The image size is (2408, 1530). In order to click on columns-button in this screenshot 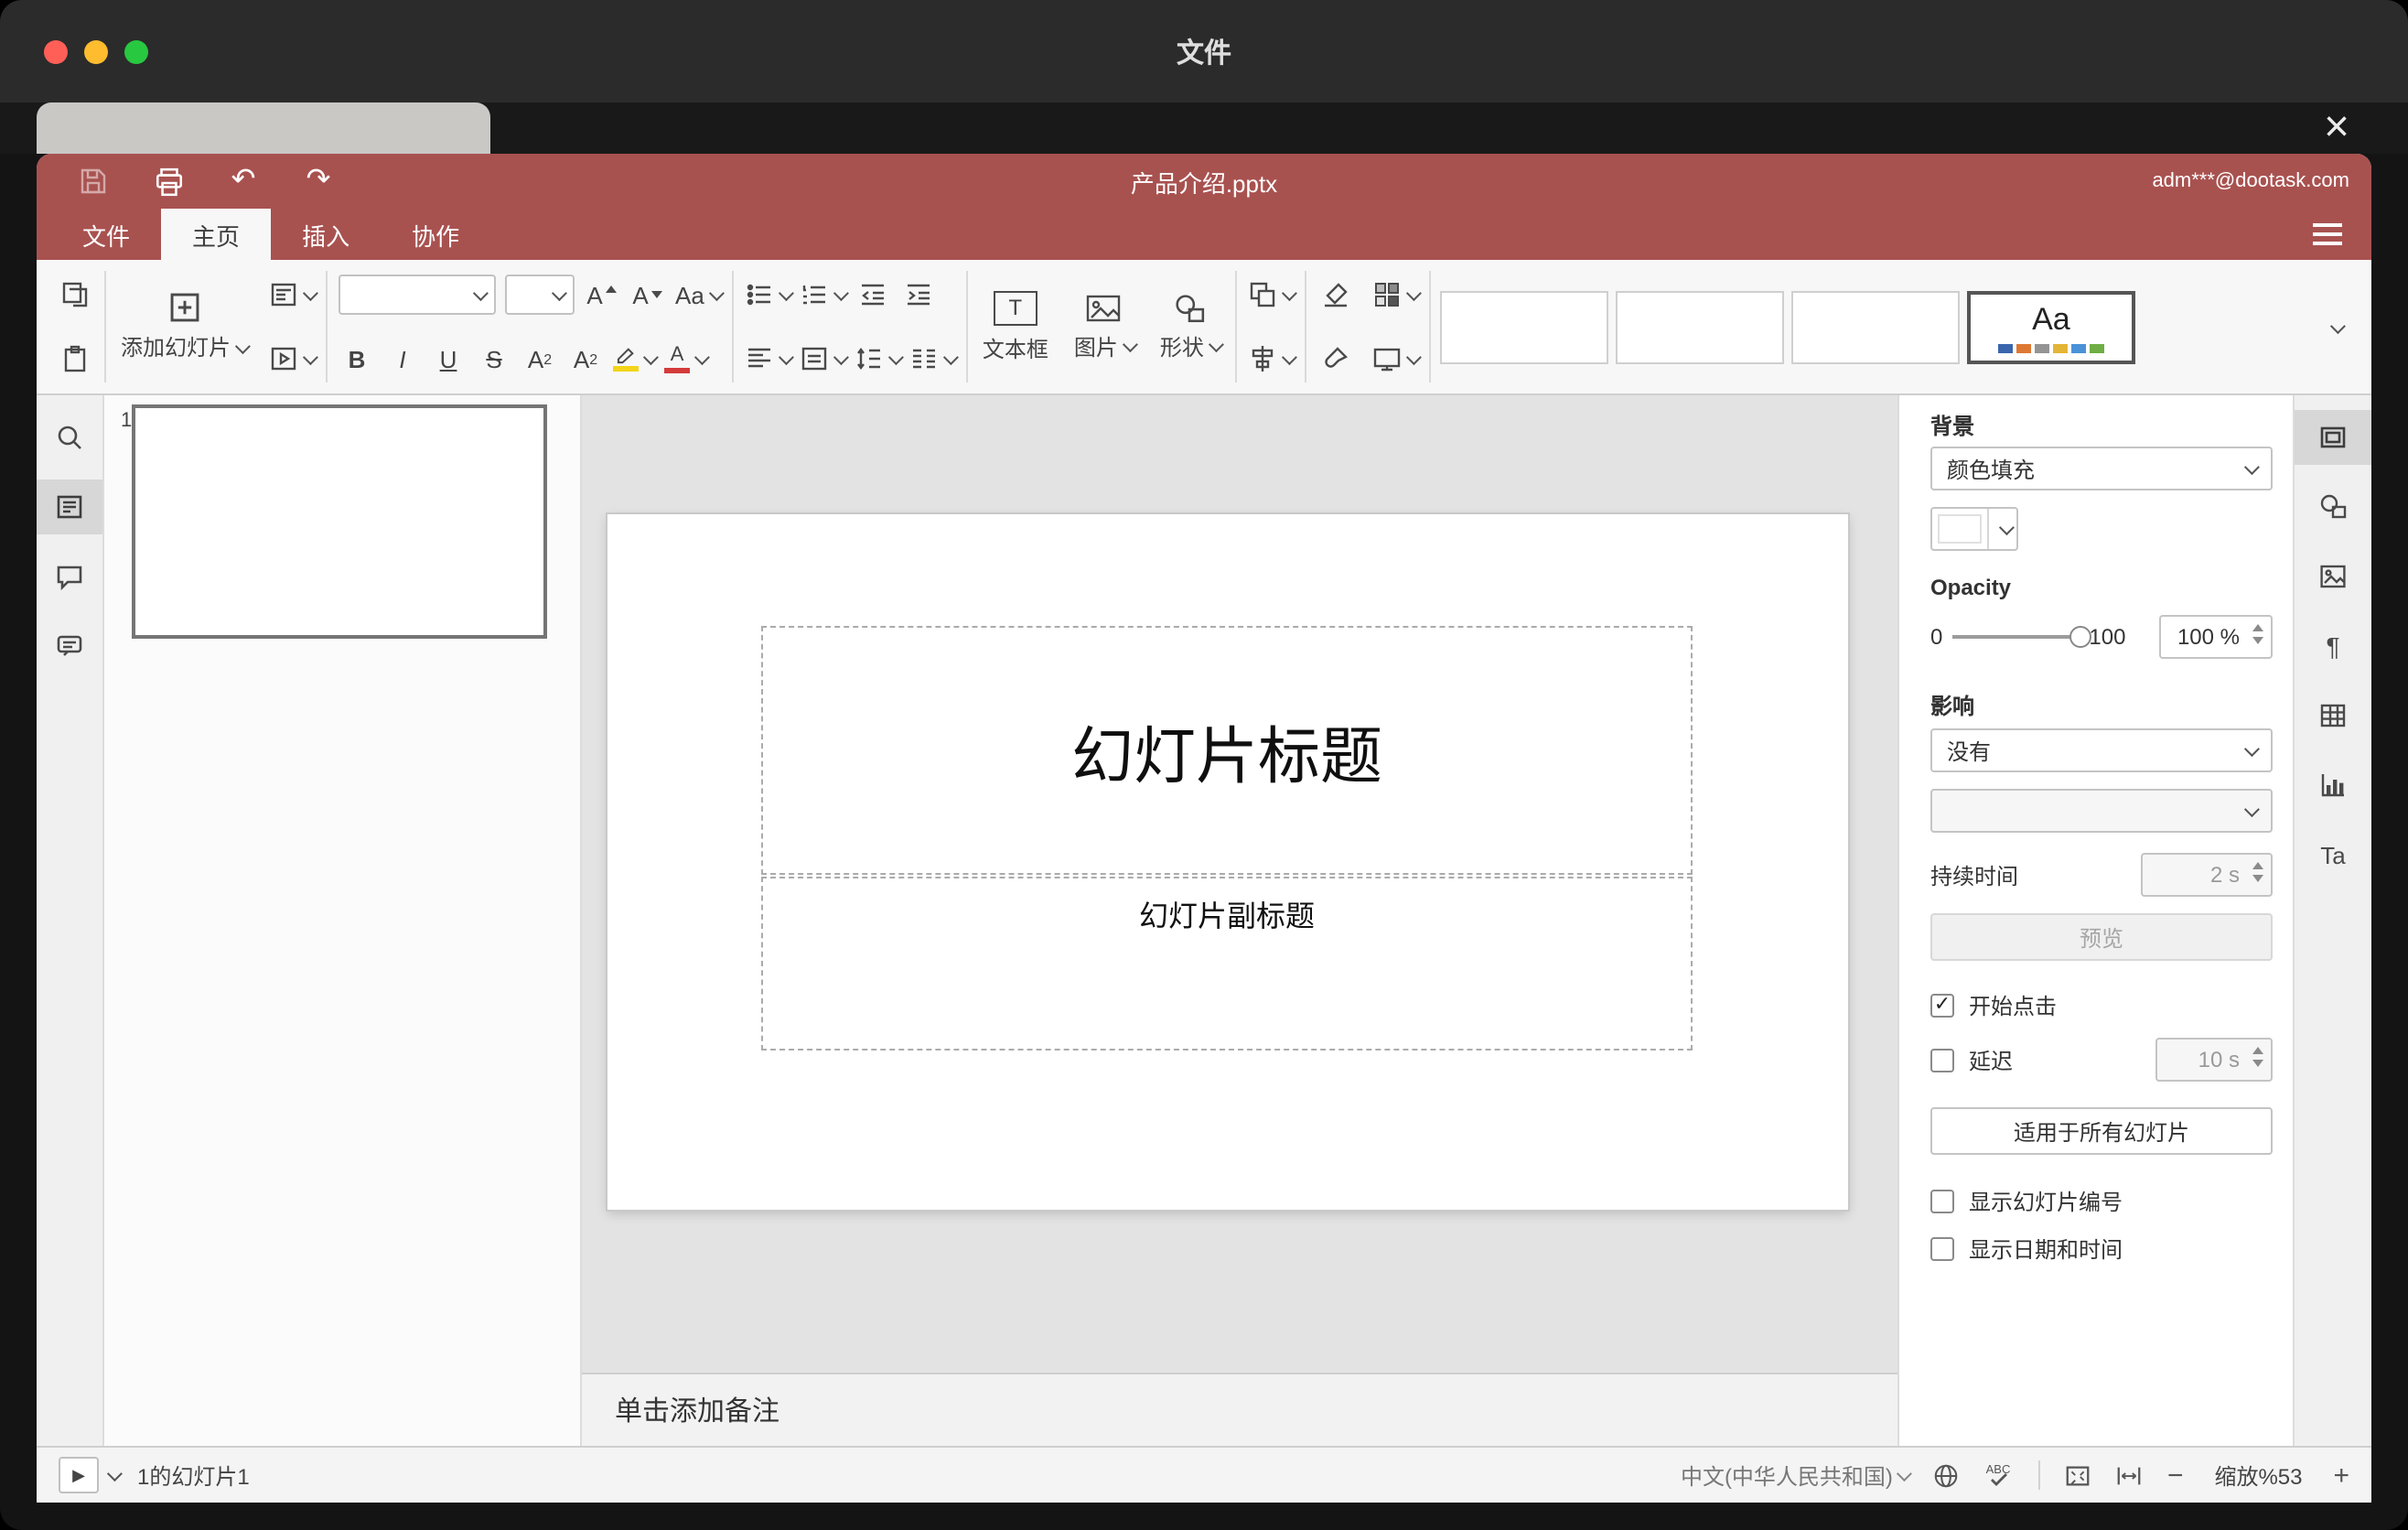, I will do `click(934, 359)`.